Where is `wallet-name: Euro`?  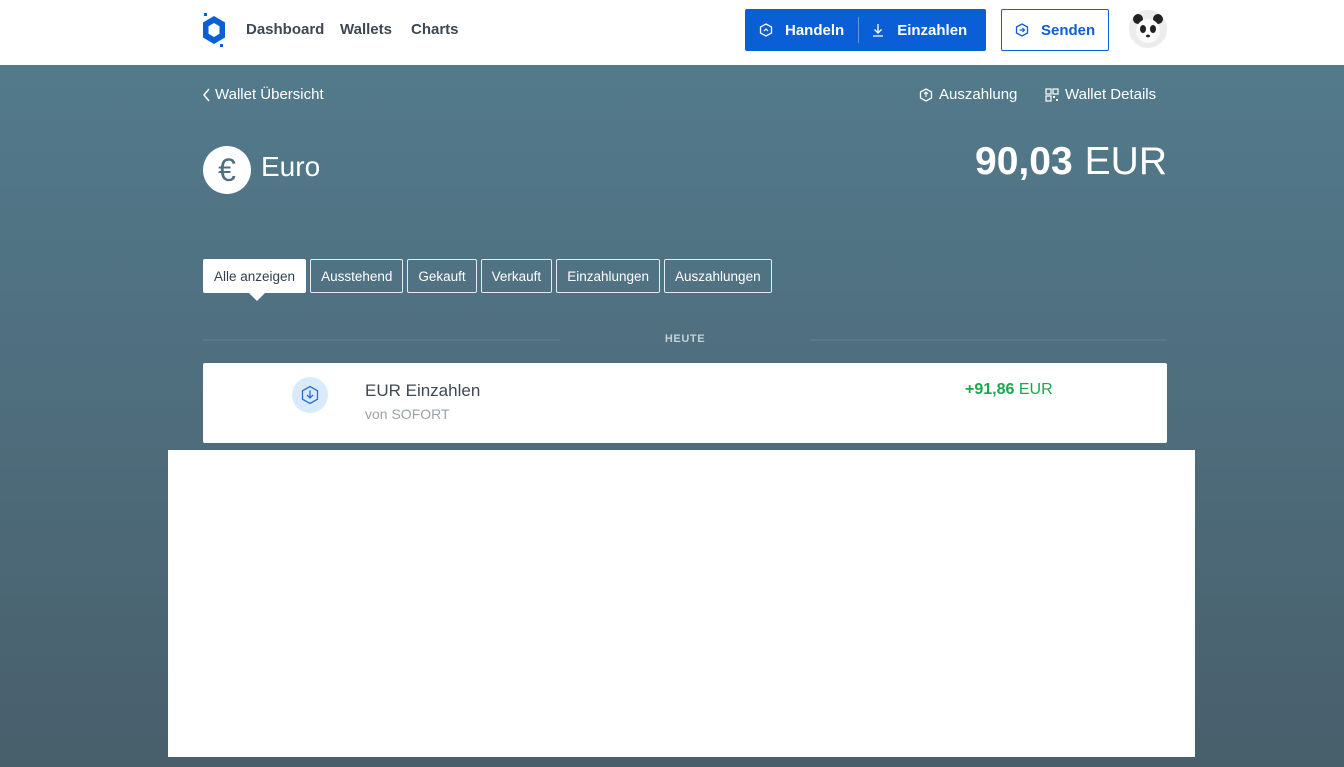
wallet-name: Euro is located at coordinates (291, 166).